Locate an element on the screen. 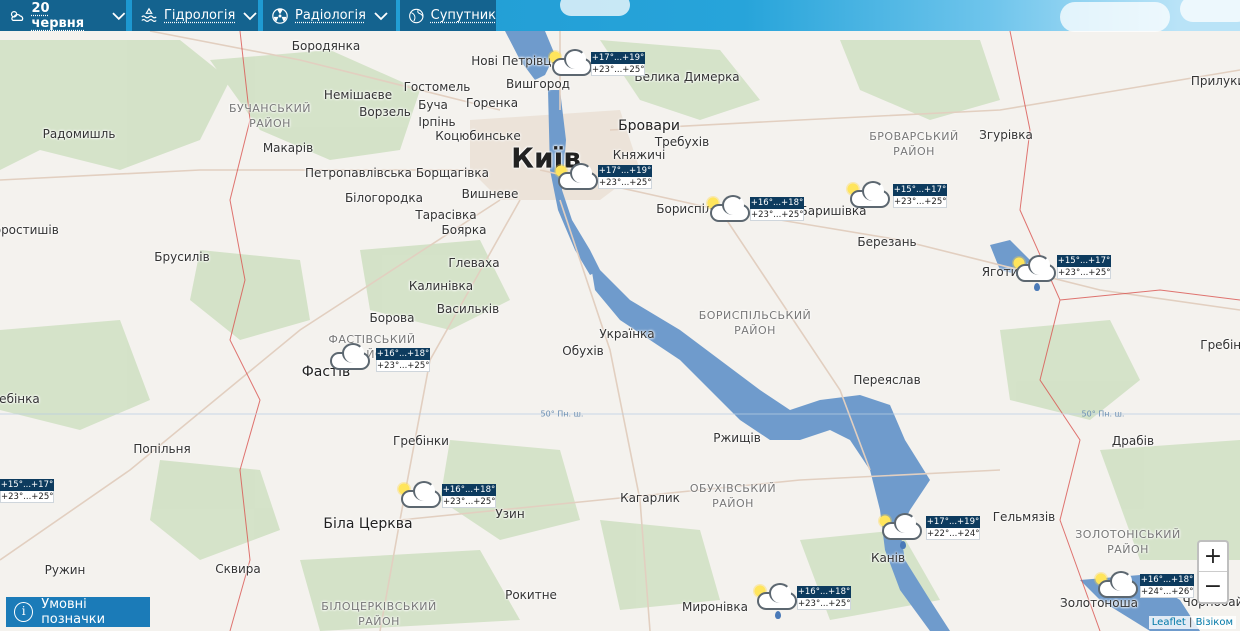  weather-icon-cloudy is located at coordinates (348, 359).